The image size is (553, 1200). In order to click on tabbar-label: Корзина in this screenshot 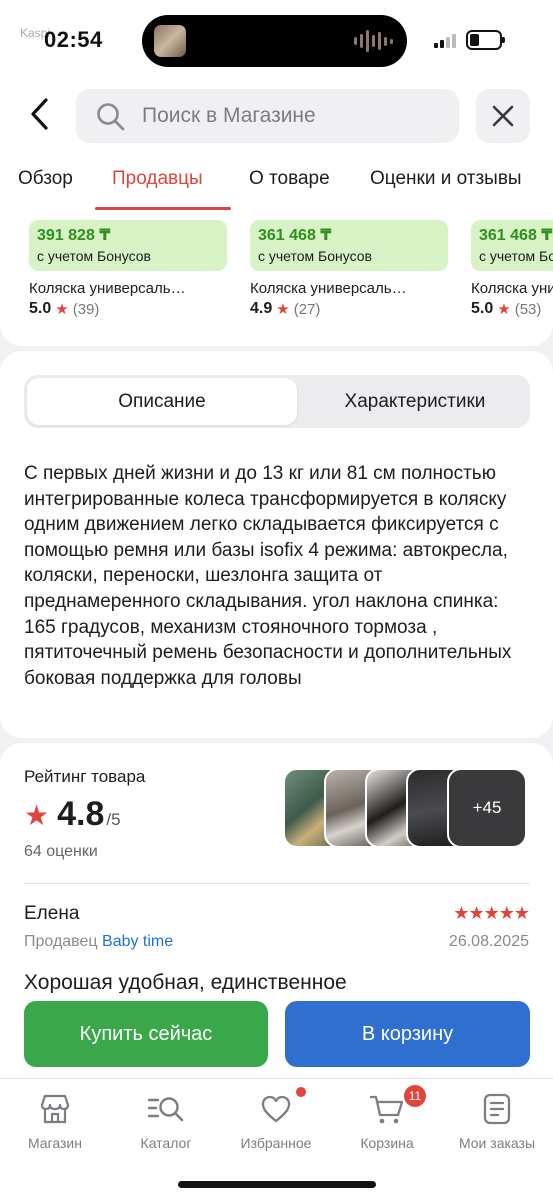, I will do `click(387, 1143)`.